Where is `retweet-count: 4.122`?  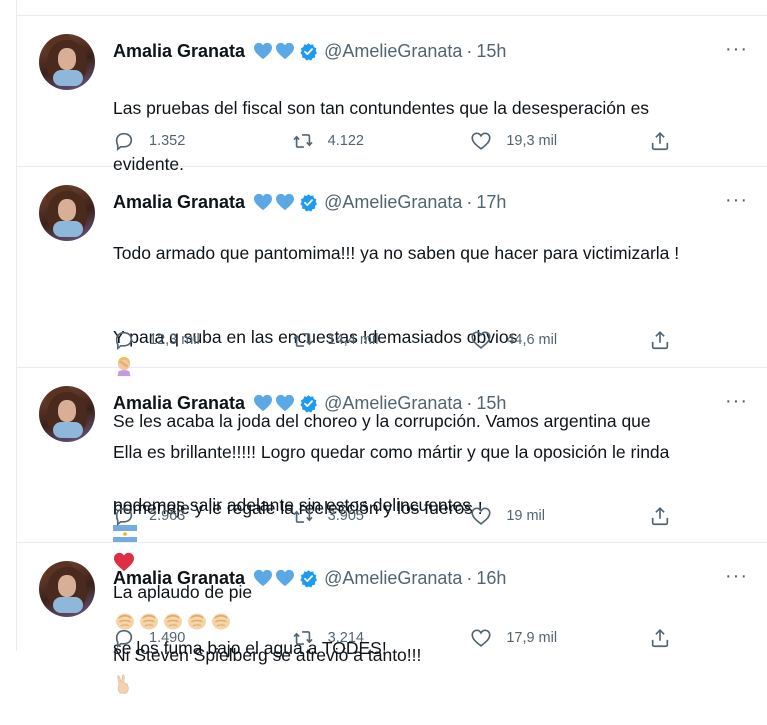
retweet-count: 4.122 is located at coordinates (345, 141).